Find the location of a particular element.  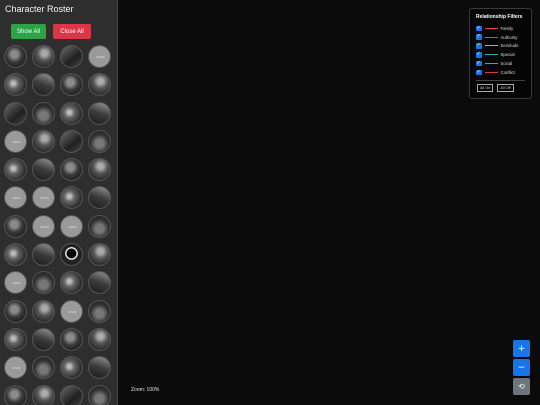

filter-label: Family is located at coordinates (507, 28).